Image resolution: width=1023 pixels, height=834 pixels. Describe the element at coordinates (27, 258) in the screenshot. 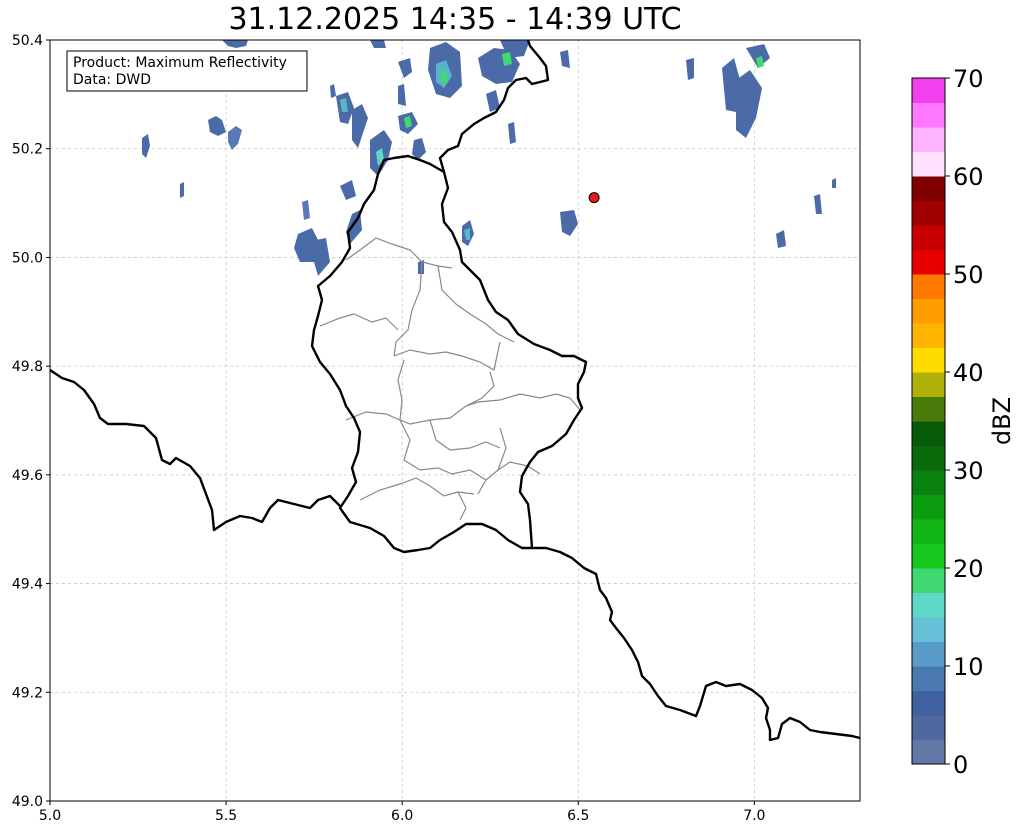

I see `y-tick-label: 50.0` at that location.